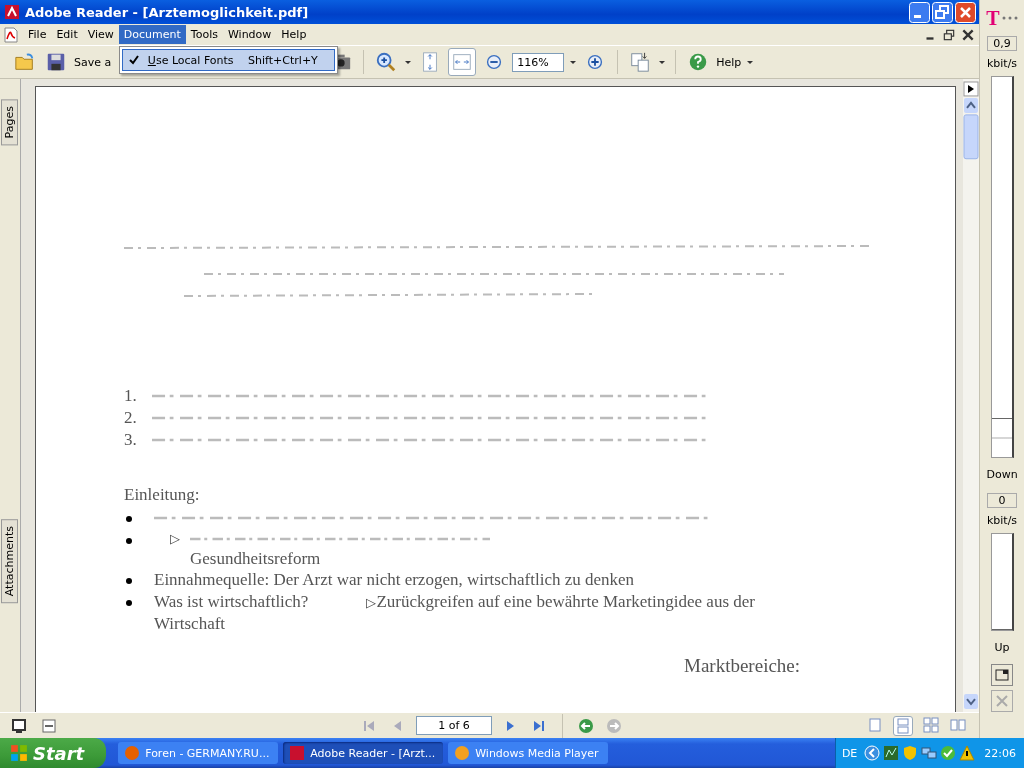 This screenshot has height=768, width=1024. Describe the element at coordinates (903, 725) in the screenshot. I see `continuous-page-icon` at that location.